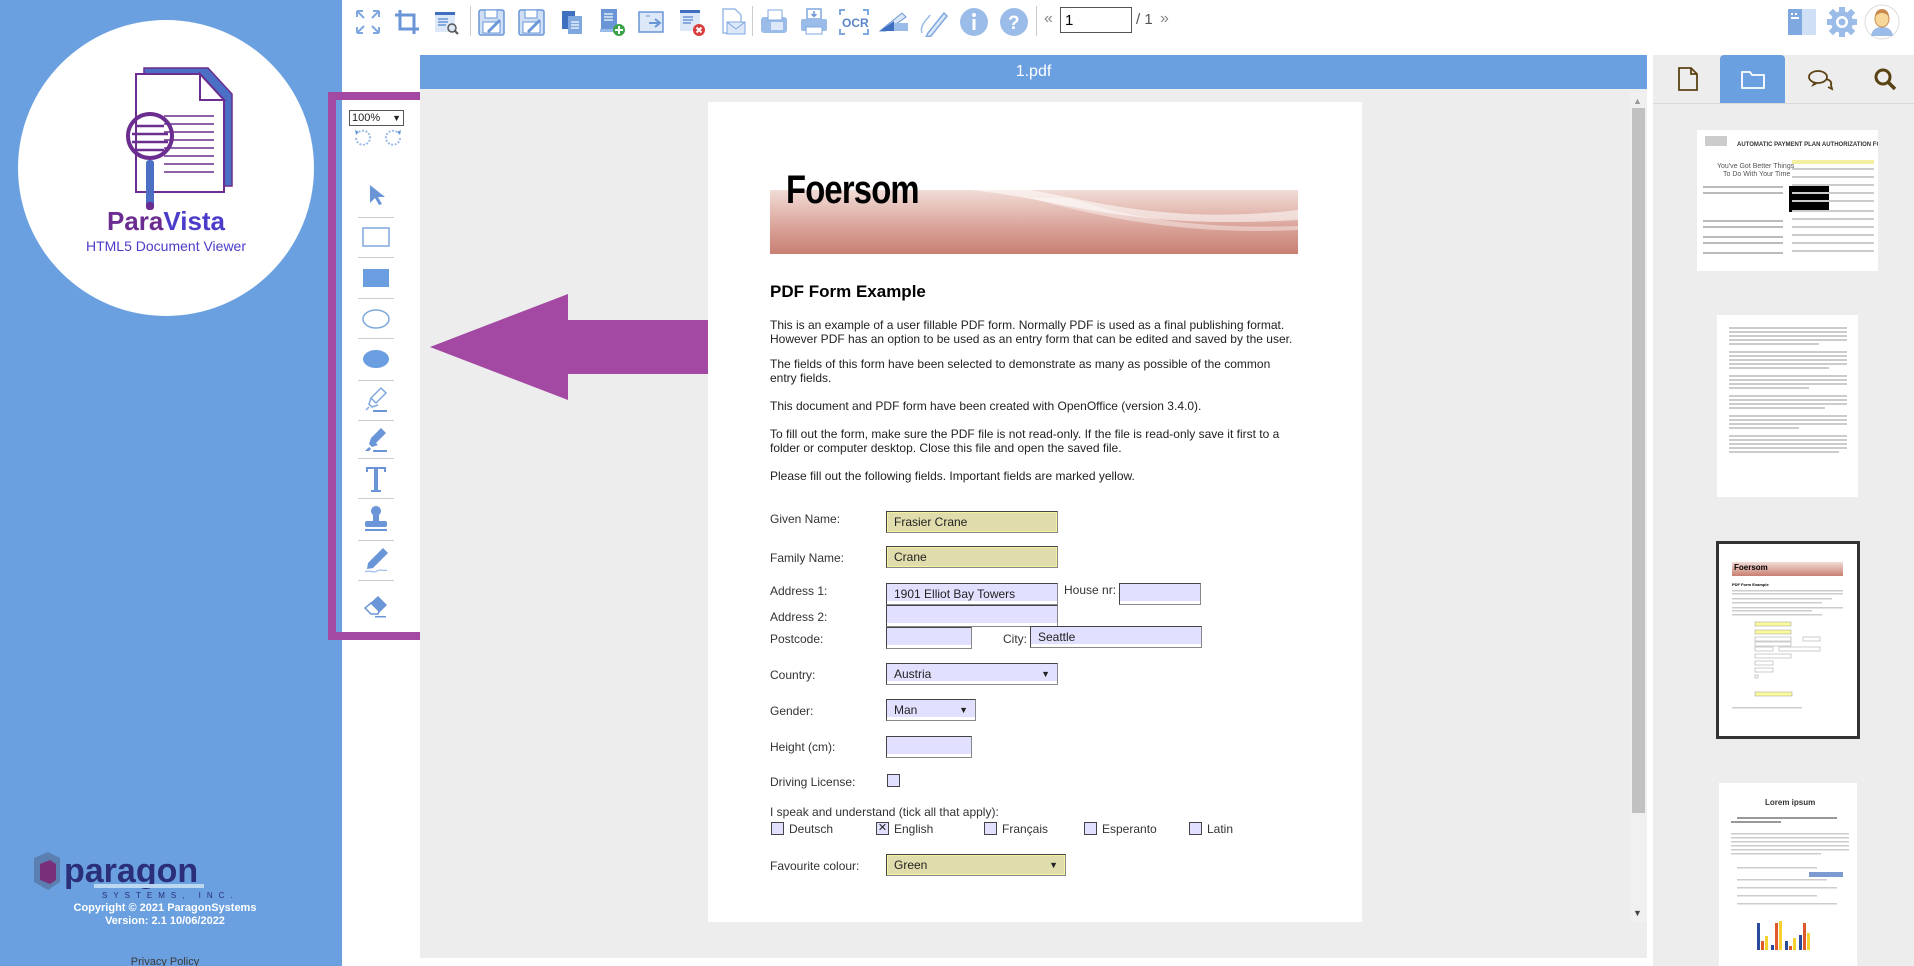 The image size is (1914, 966). I want to click on rectangle-filled-icon, so click(376, 278).